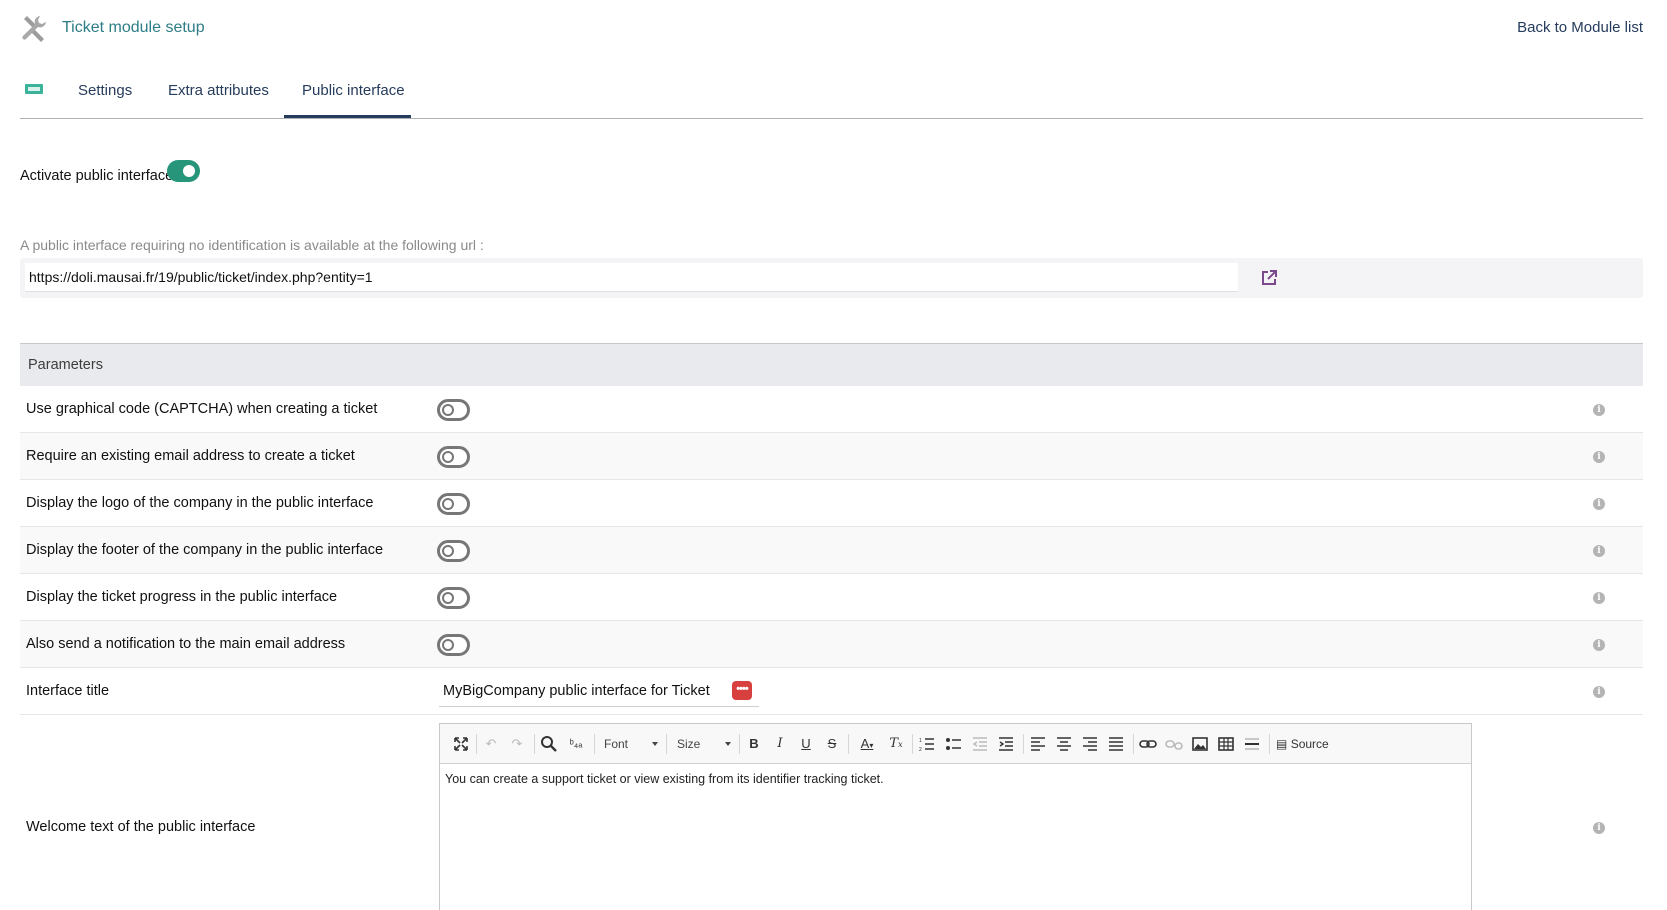  I want to click on source-icon: ▤, so click(1282, 744).